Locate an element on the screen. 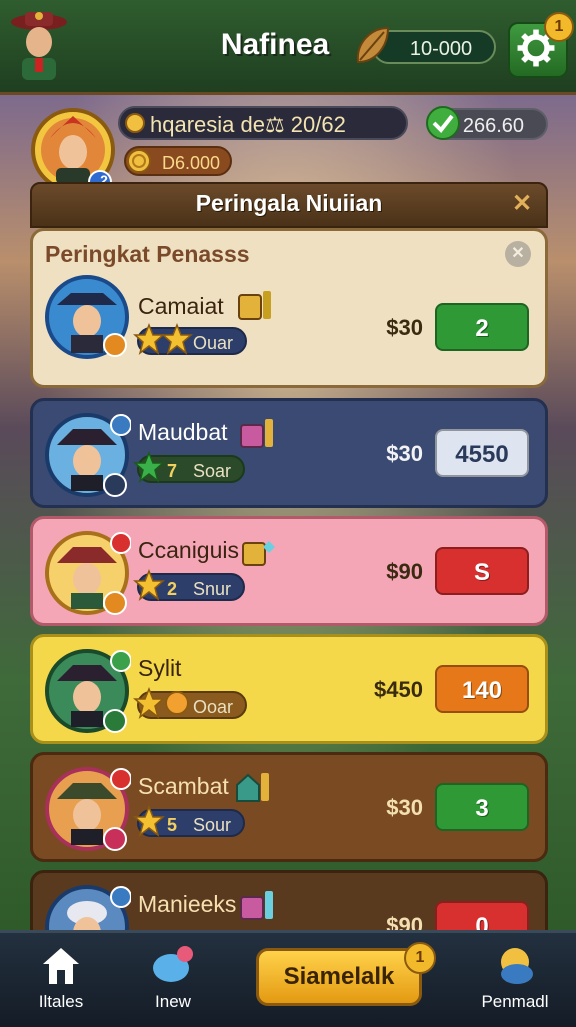 The image size is (576, 1027). leaderboard-row-3: Ccaniguis 2 Snur $90 S is located at coordinates (289, 571).